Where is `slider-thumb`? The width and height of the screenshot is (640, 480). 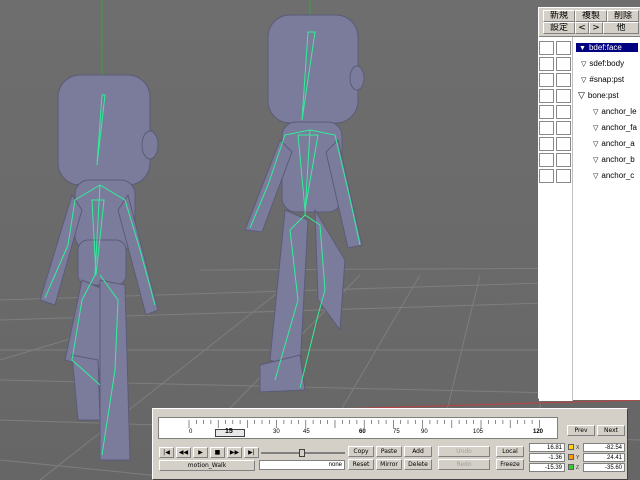
slider-thumb is located at coordinates (302, 453).